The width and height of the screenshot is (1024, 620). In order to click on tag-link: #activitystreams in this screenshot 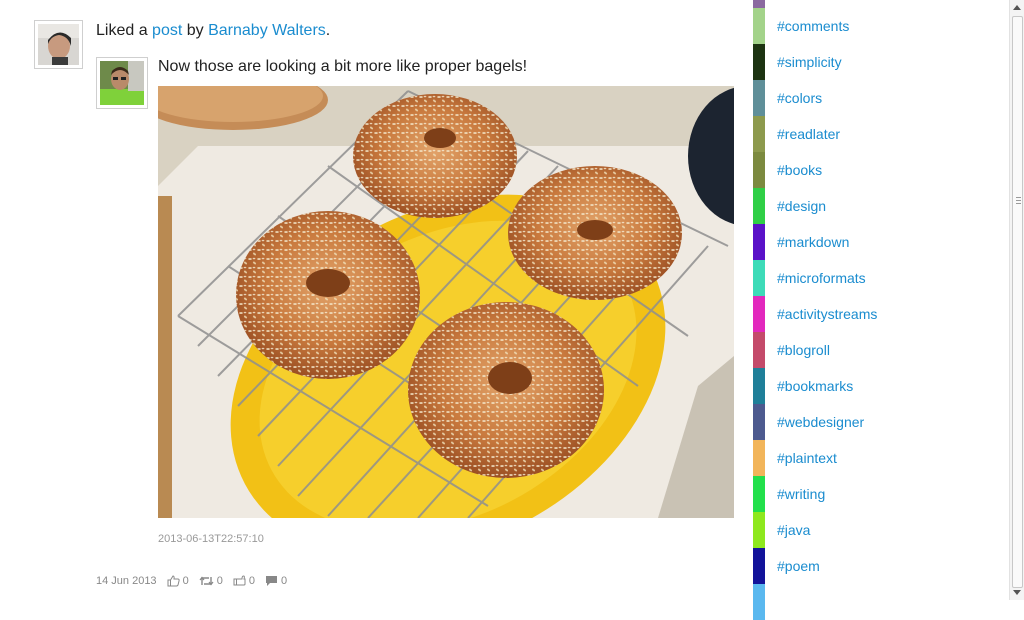, I will do `click(827, 314)`.